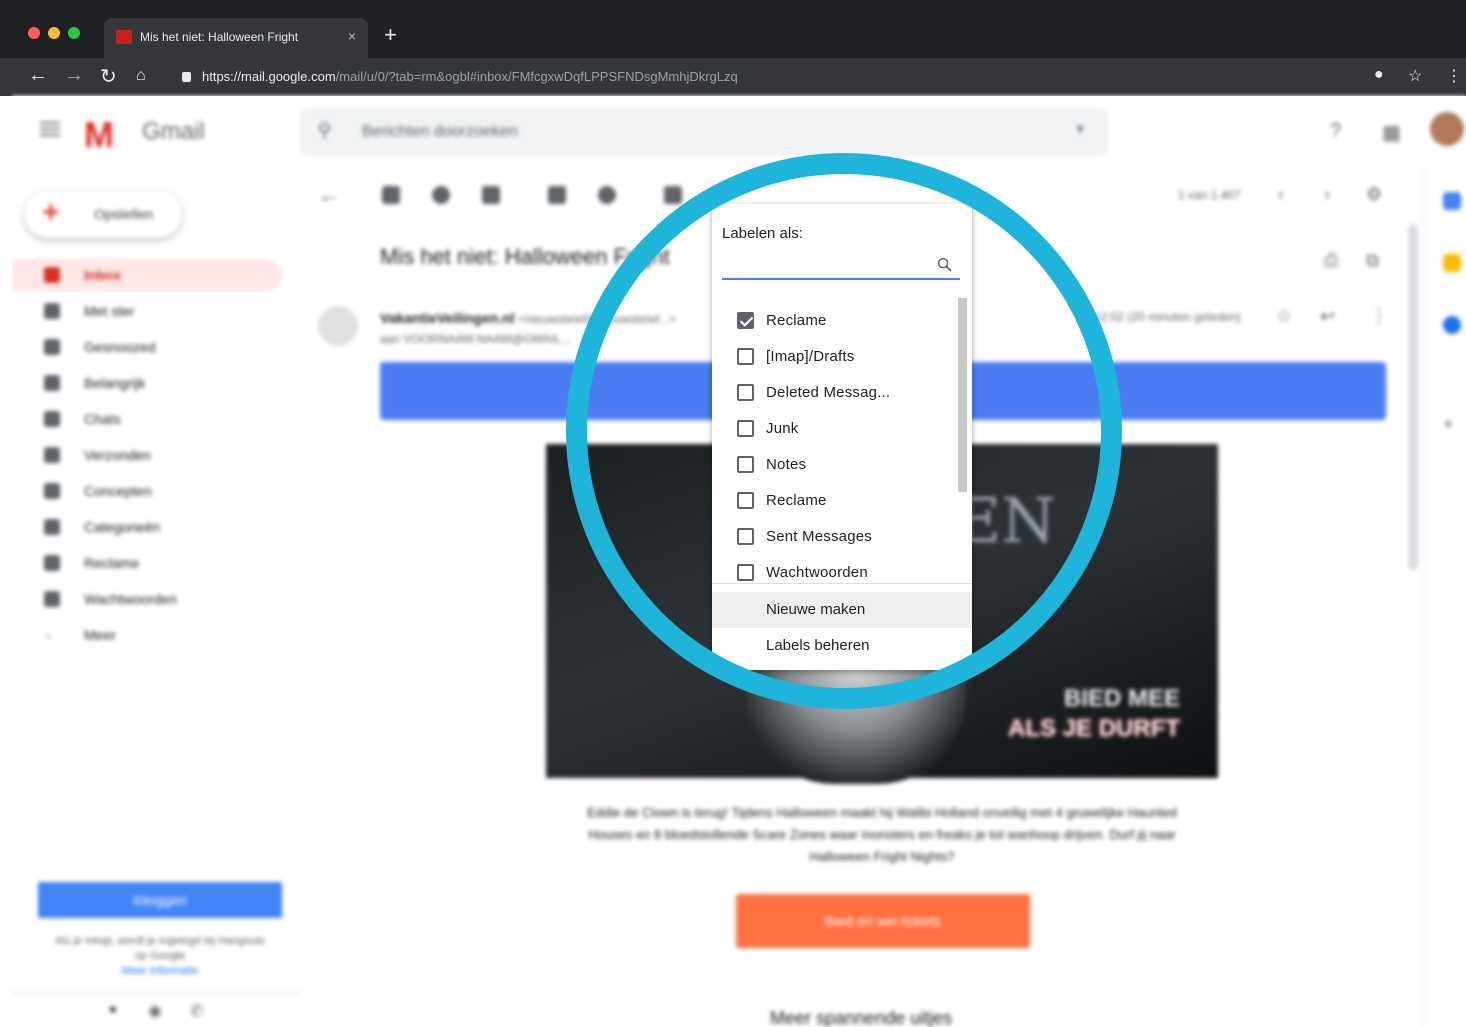  I want to click on sidebar-item-label: Wachtwoorden, so click(130, 599).